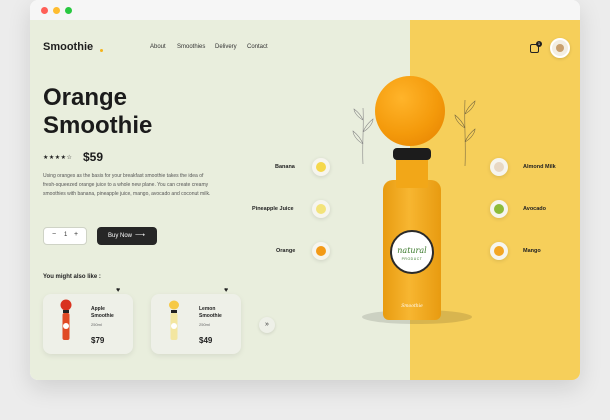 The height and width of the screenshot is (420, 610). What do you see at coordinates (499, 251) in the screenshot?
I see `mango-icon` at bounding box center [499, 251].